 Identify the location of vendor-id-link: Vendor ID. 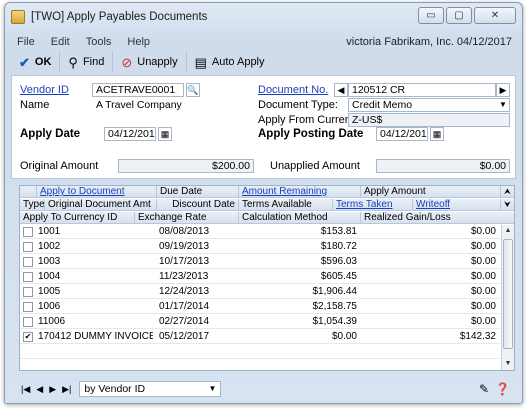
(44, 90).